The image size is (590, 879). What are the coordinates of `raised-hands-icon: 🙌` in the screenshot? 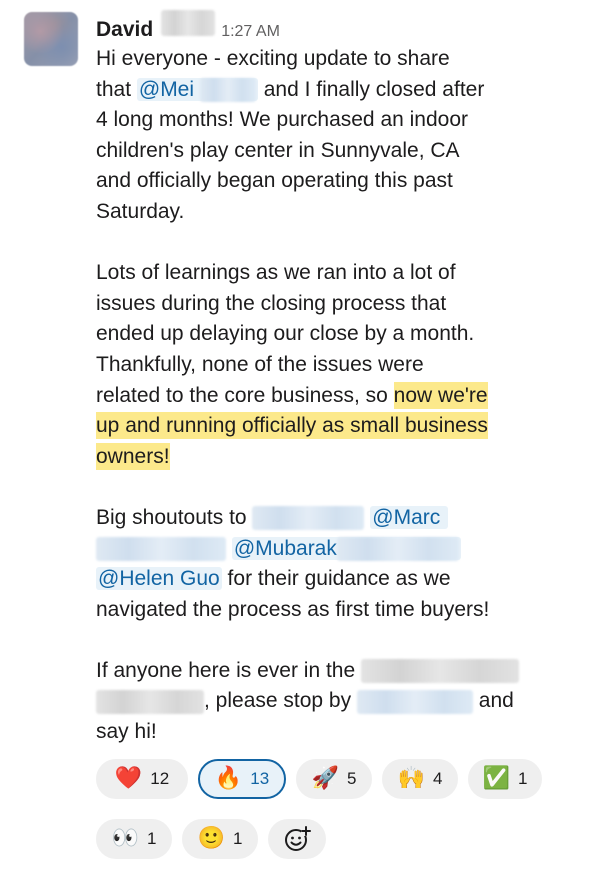 It's located at (411, 778).